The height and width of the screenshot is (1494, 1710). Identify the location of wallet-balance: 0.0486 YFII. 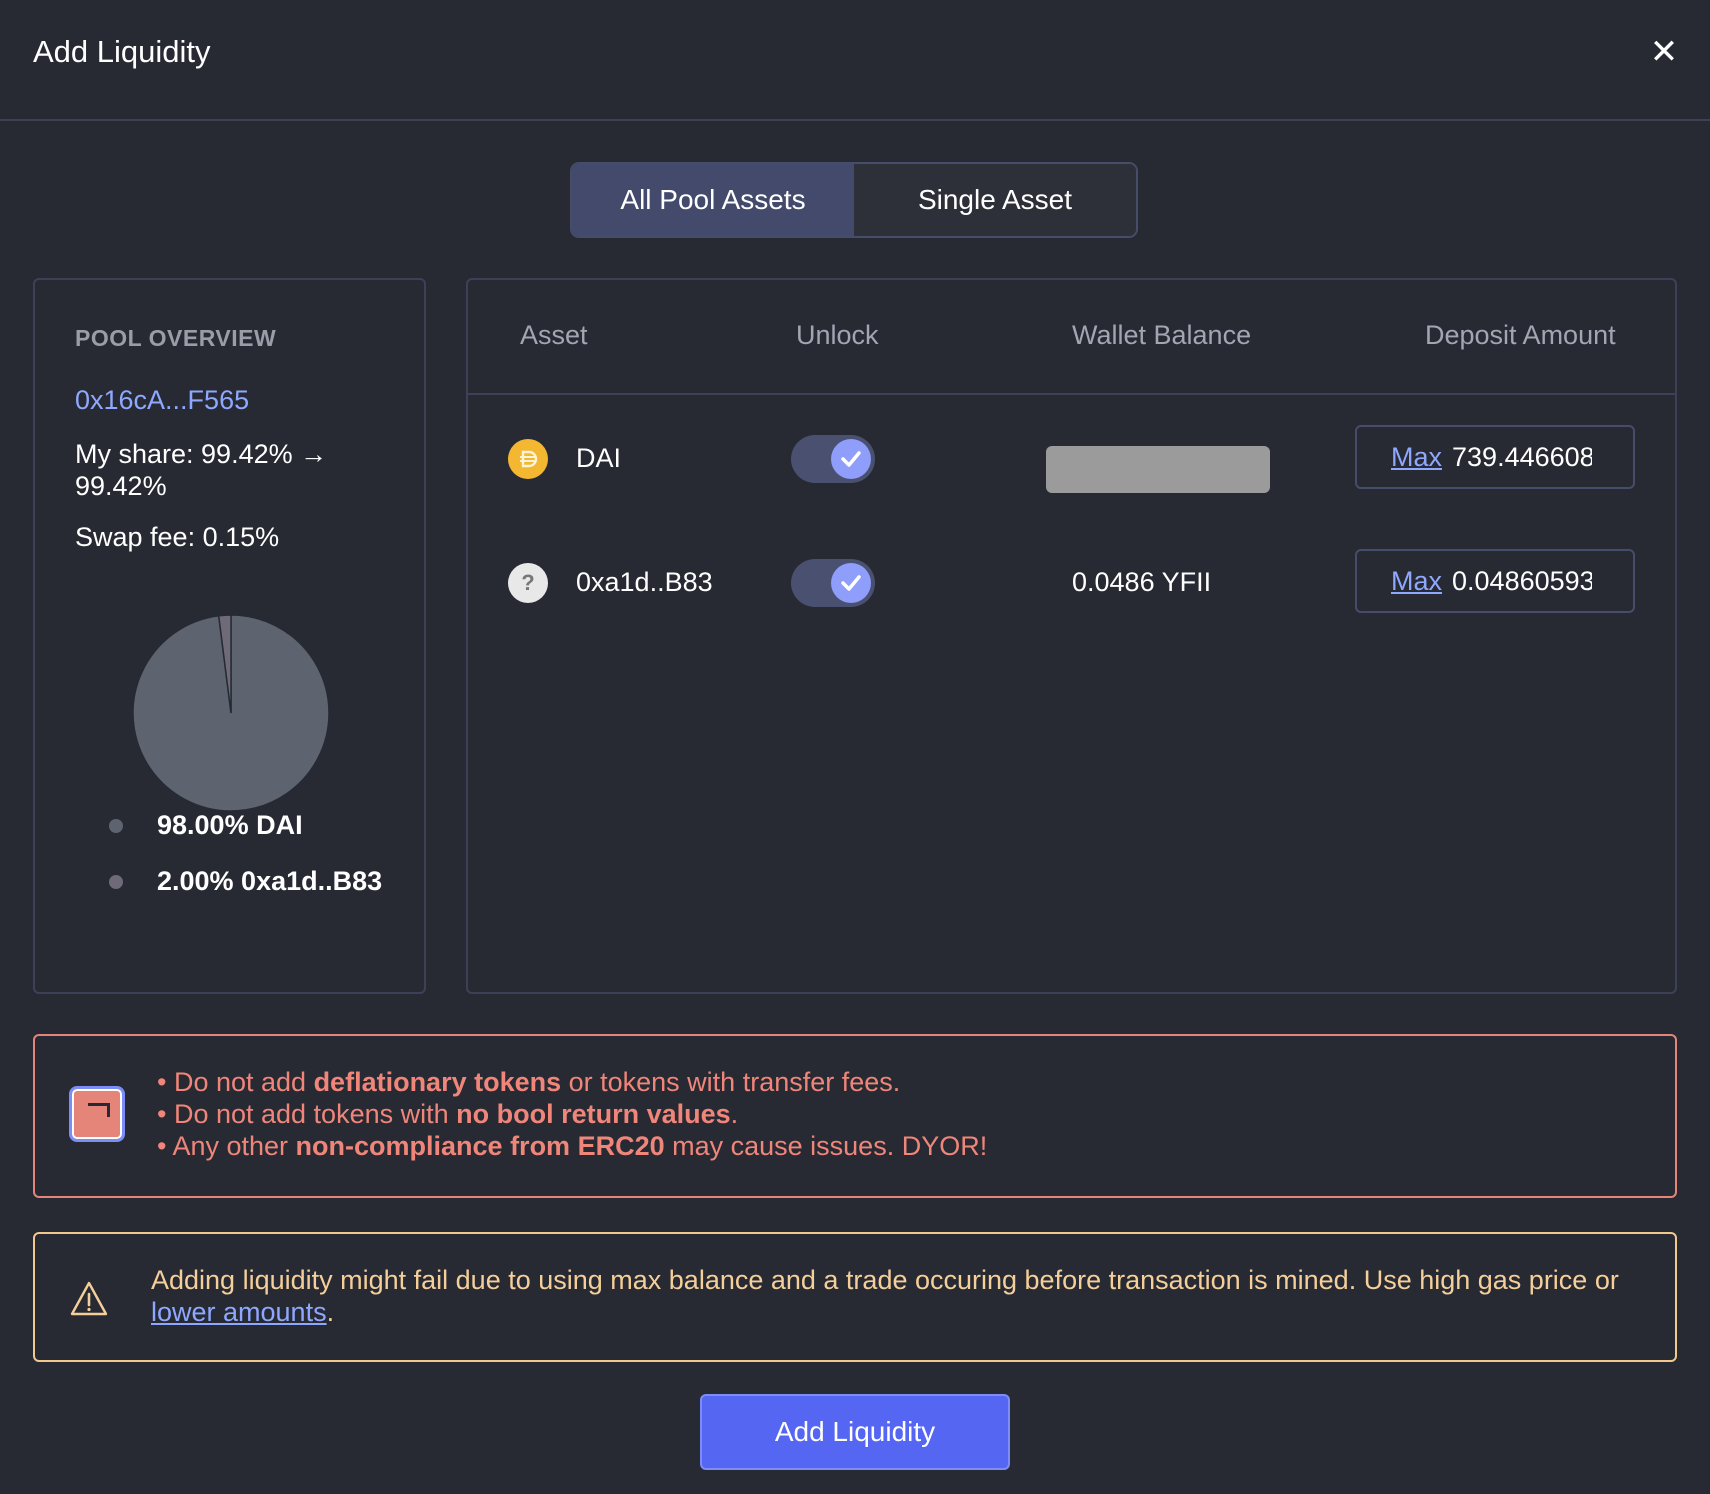
(1142, 582).